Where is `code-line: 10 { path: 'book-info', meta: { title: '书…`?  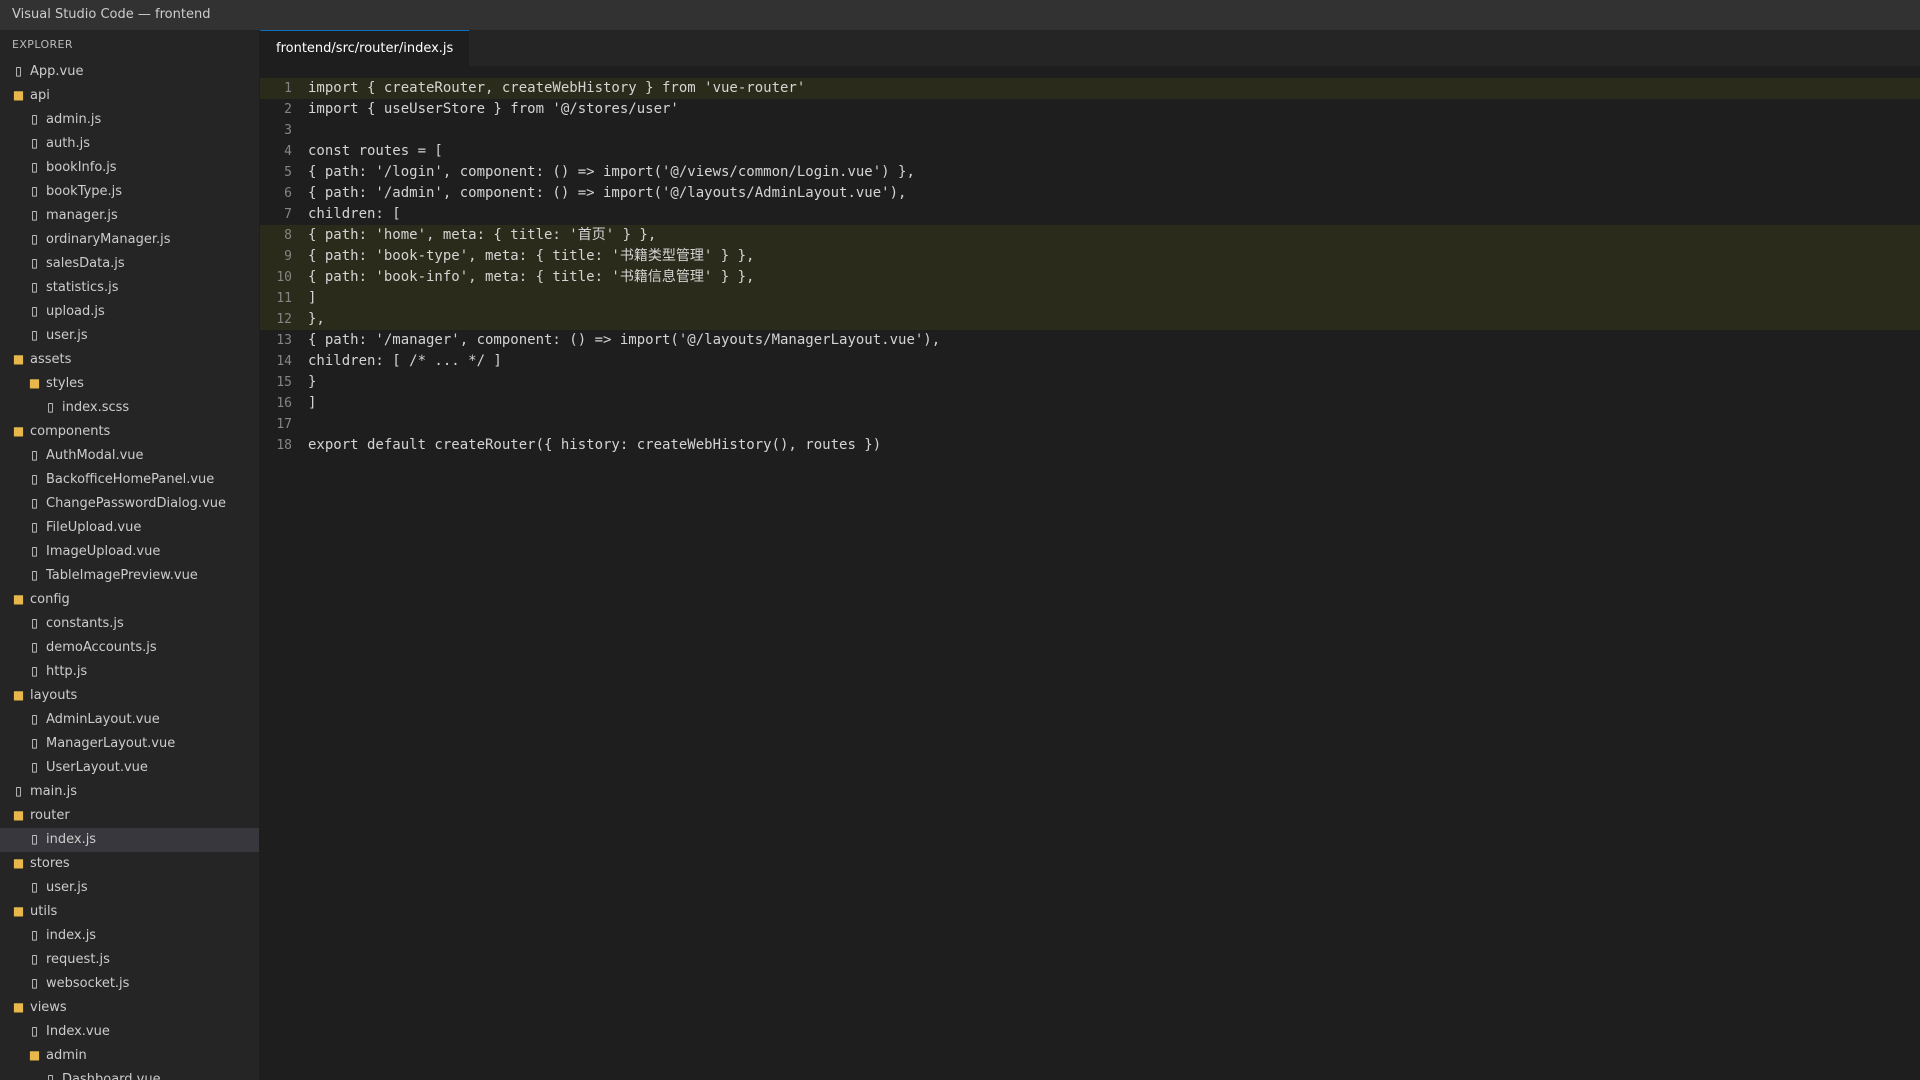
code-line: 10 { path: 'book-info', meta: { title: '书… is located at coordinates (1090, 277).